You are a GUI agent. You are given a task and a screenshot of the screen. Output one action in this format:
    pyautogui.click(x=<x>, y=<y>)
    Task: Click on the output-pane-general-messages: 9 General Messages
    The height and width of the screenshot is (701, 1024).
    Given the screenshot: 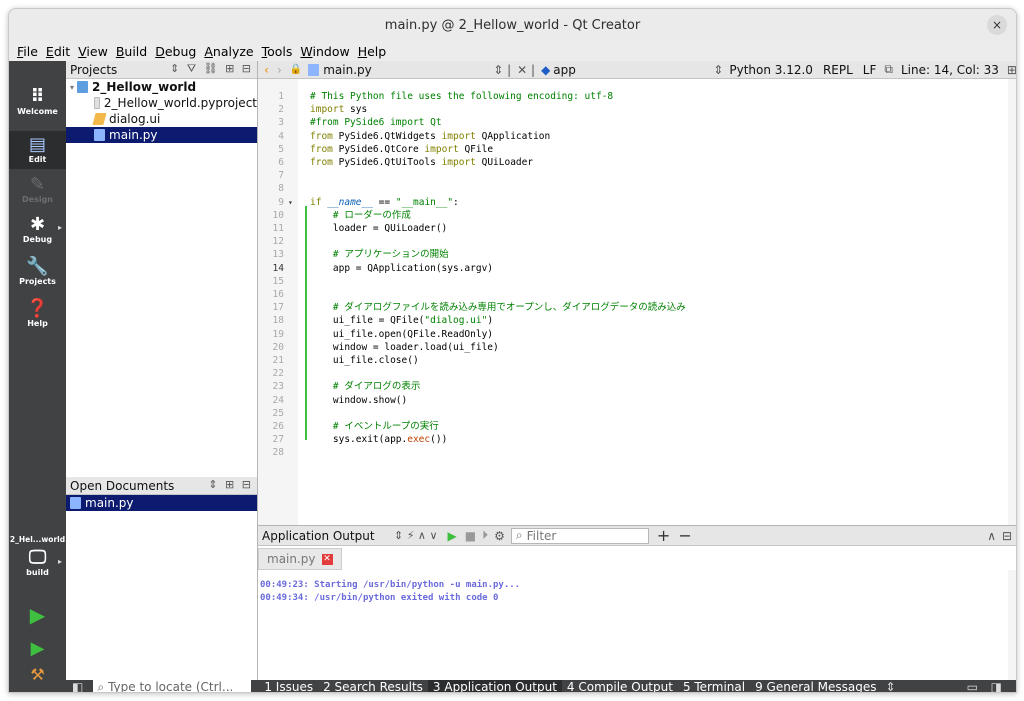 What is the action you would take?
    pyautogui.click(x=815, y=686)
    